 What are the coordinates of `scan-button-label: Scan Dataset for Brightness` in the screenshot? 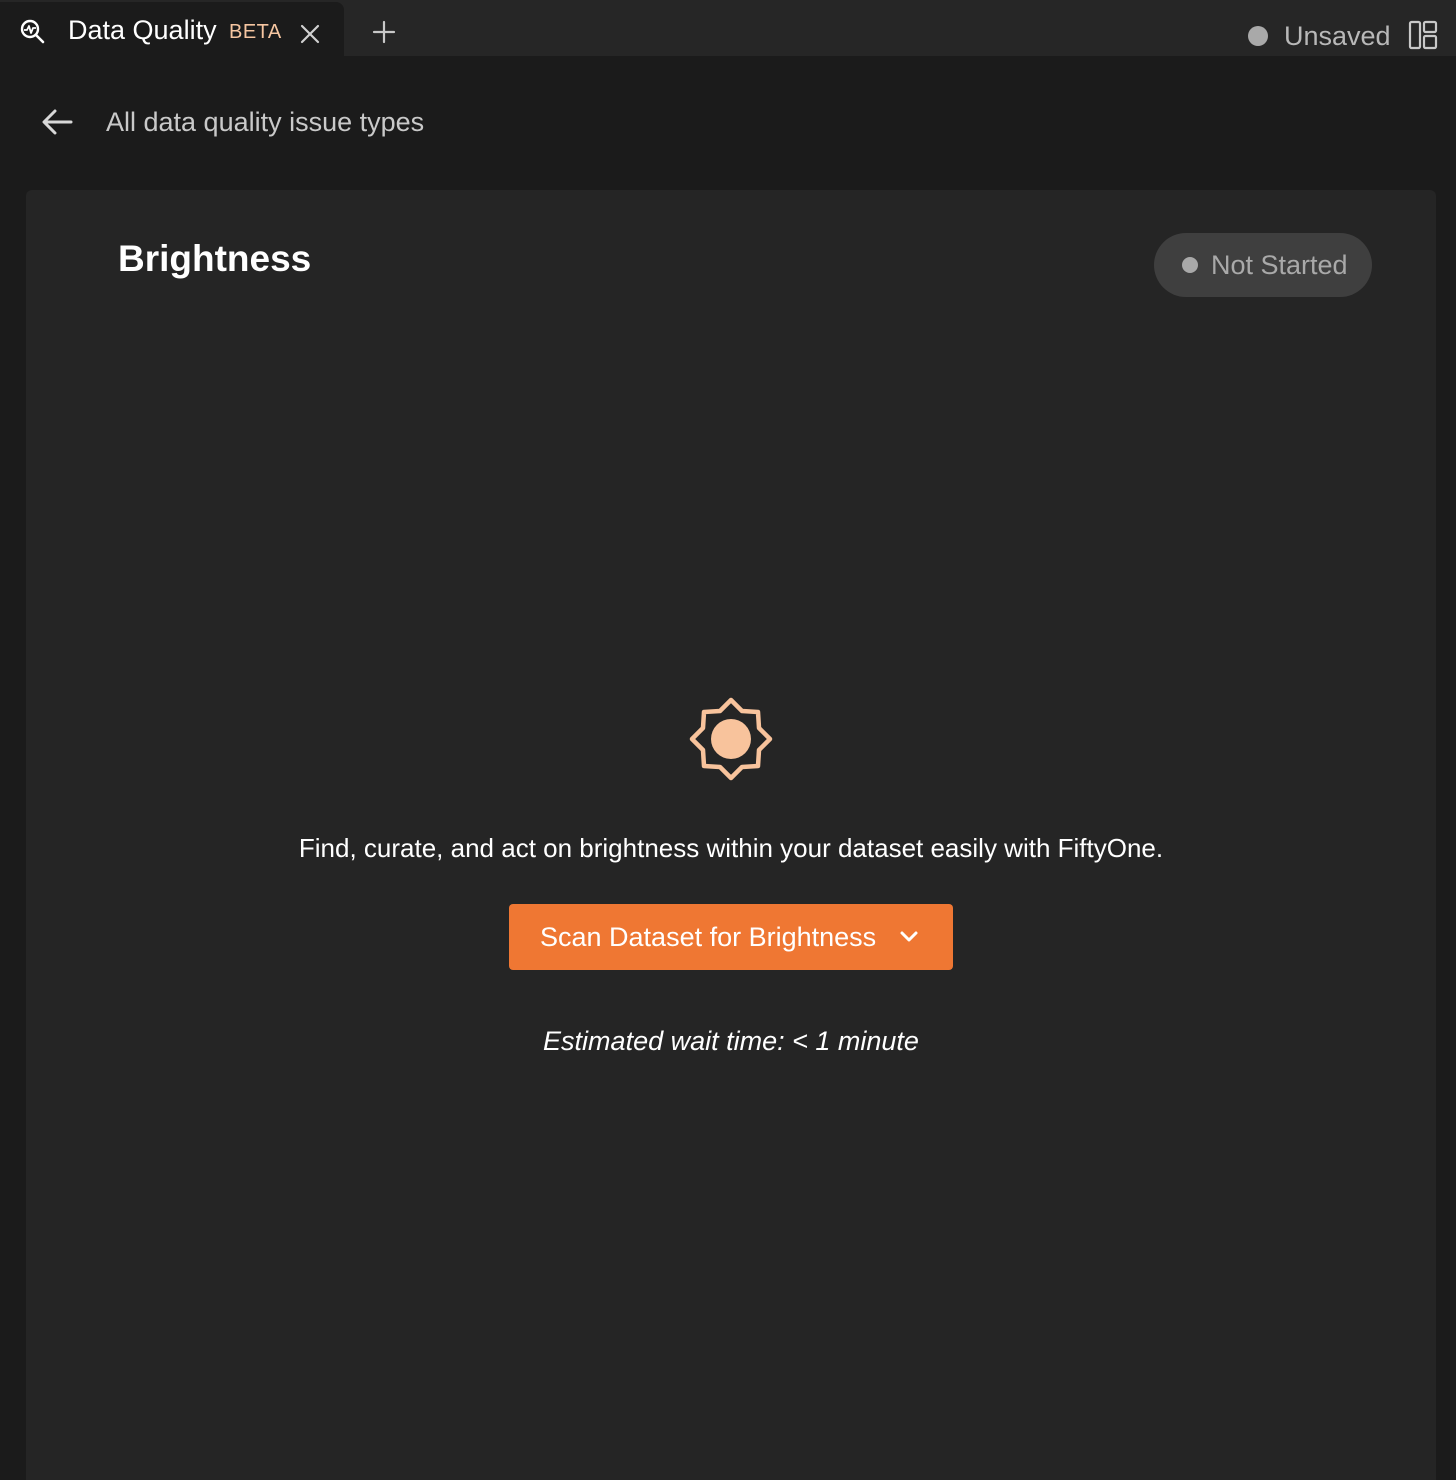 It's located at (708, 937).